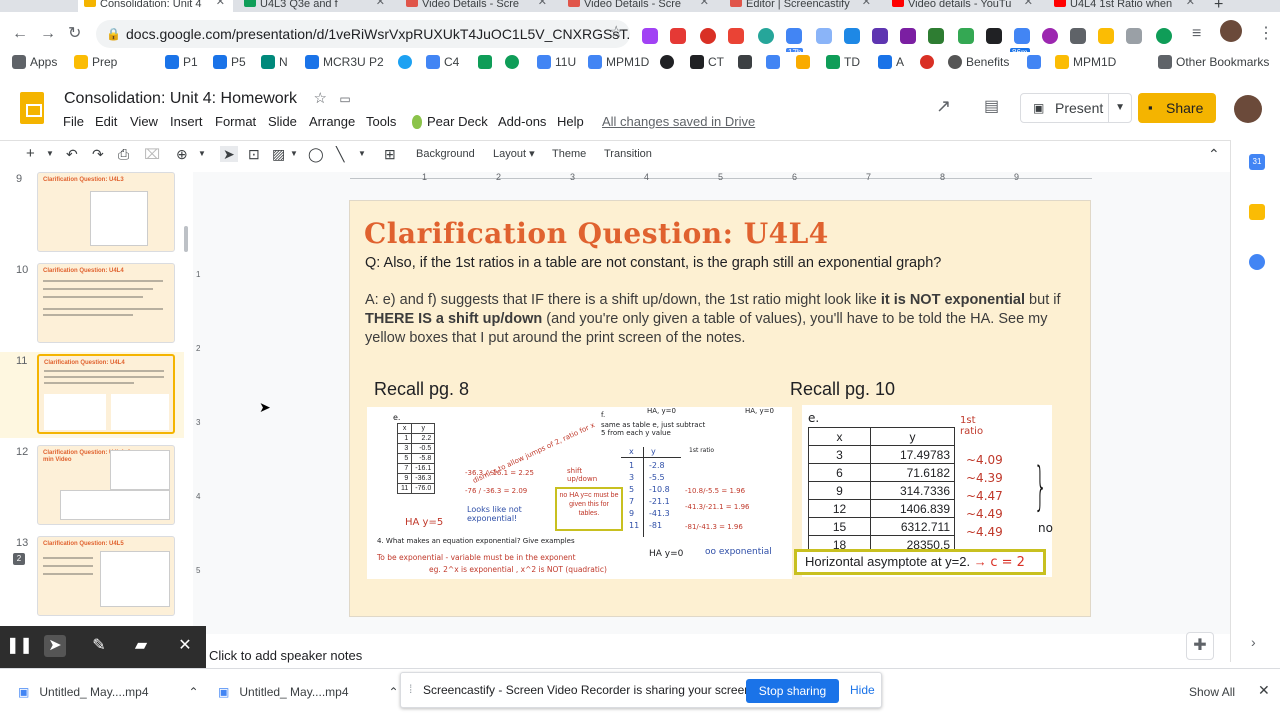 This screenshot has height=720, width=1280. I want to click on eraser-icon: ▰, so click(141, 646).